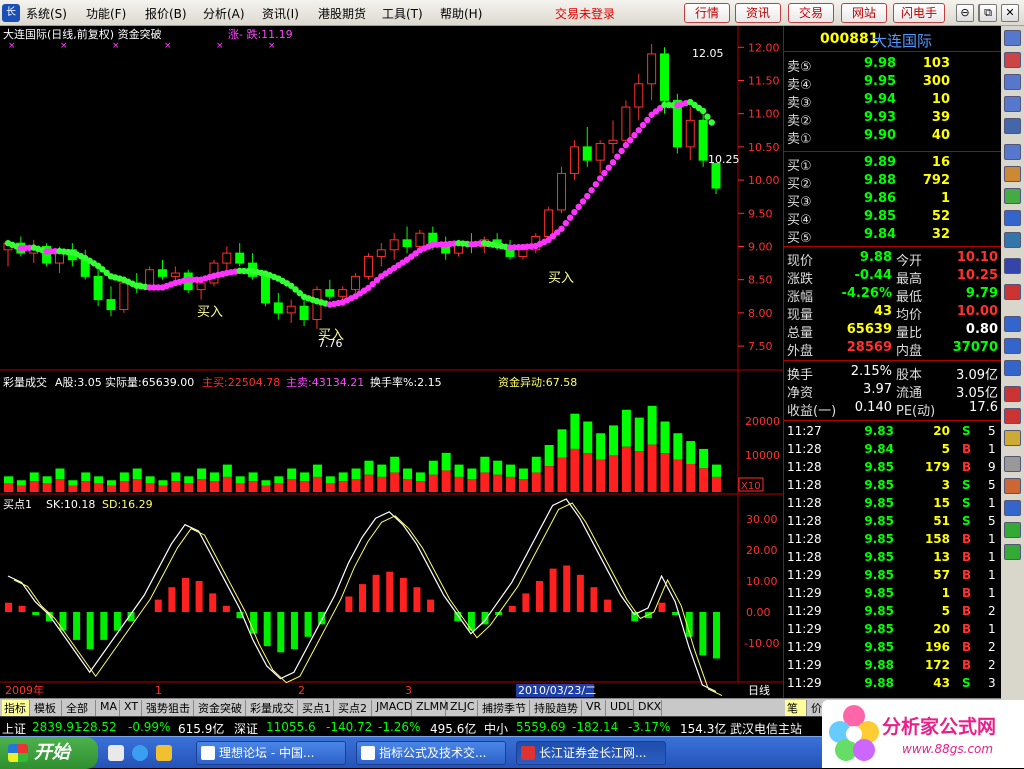 The width and height of the screenshot is (1024, 769). What do you see at coordinates (149, 727) in the screenshot?
I see `ticker-item: -0.99%` at bounding box center [149, 727].